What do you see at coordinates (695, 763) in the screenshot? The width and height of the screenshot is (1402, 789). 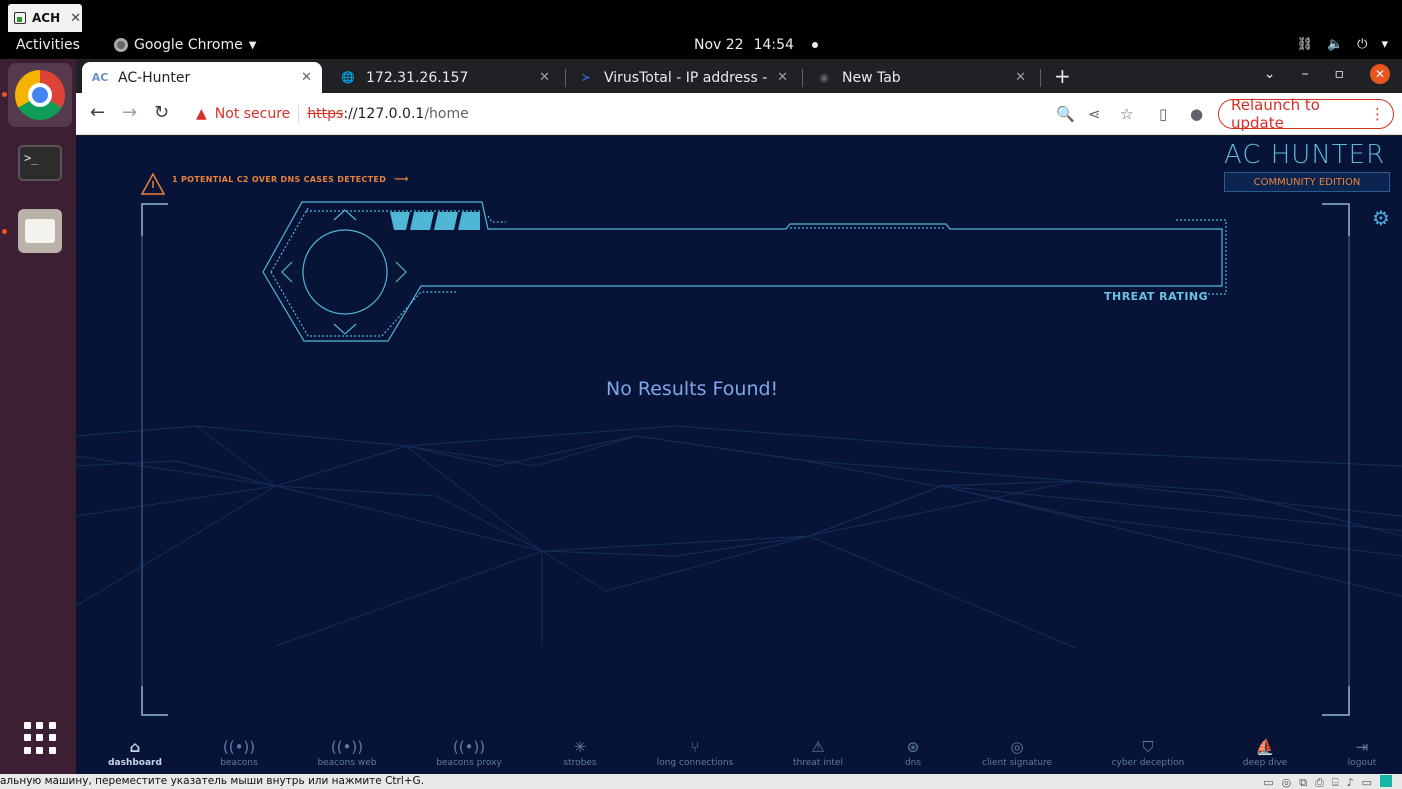 I see `nav-label: long connections` at bounding box center [695, 763].